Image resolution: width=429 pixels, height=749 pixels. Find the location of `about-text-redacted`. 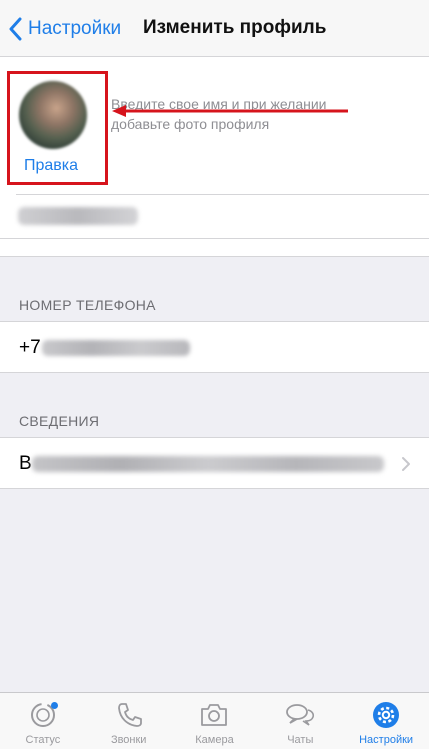

about-text-redacted is located at coordinates (208, 464).